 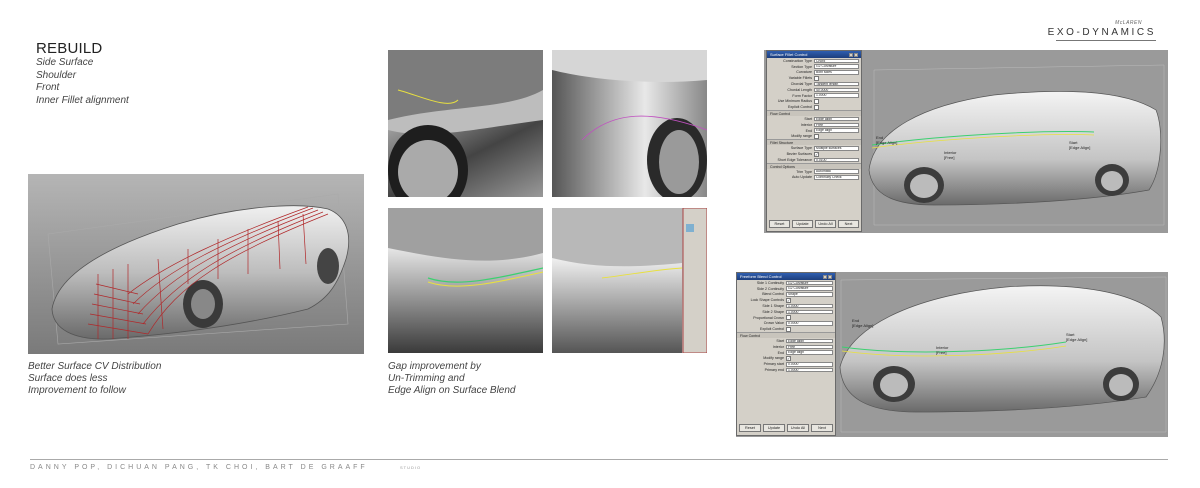 I want to click on continuity-check-toggle: Continuity Check, so click(x=836, y=177).